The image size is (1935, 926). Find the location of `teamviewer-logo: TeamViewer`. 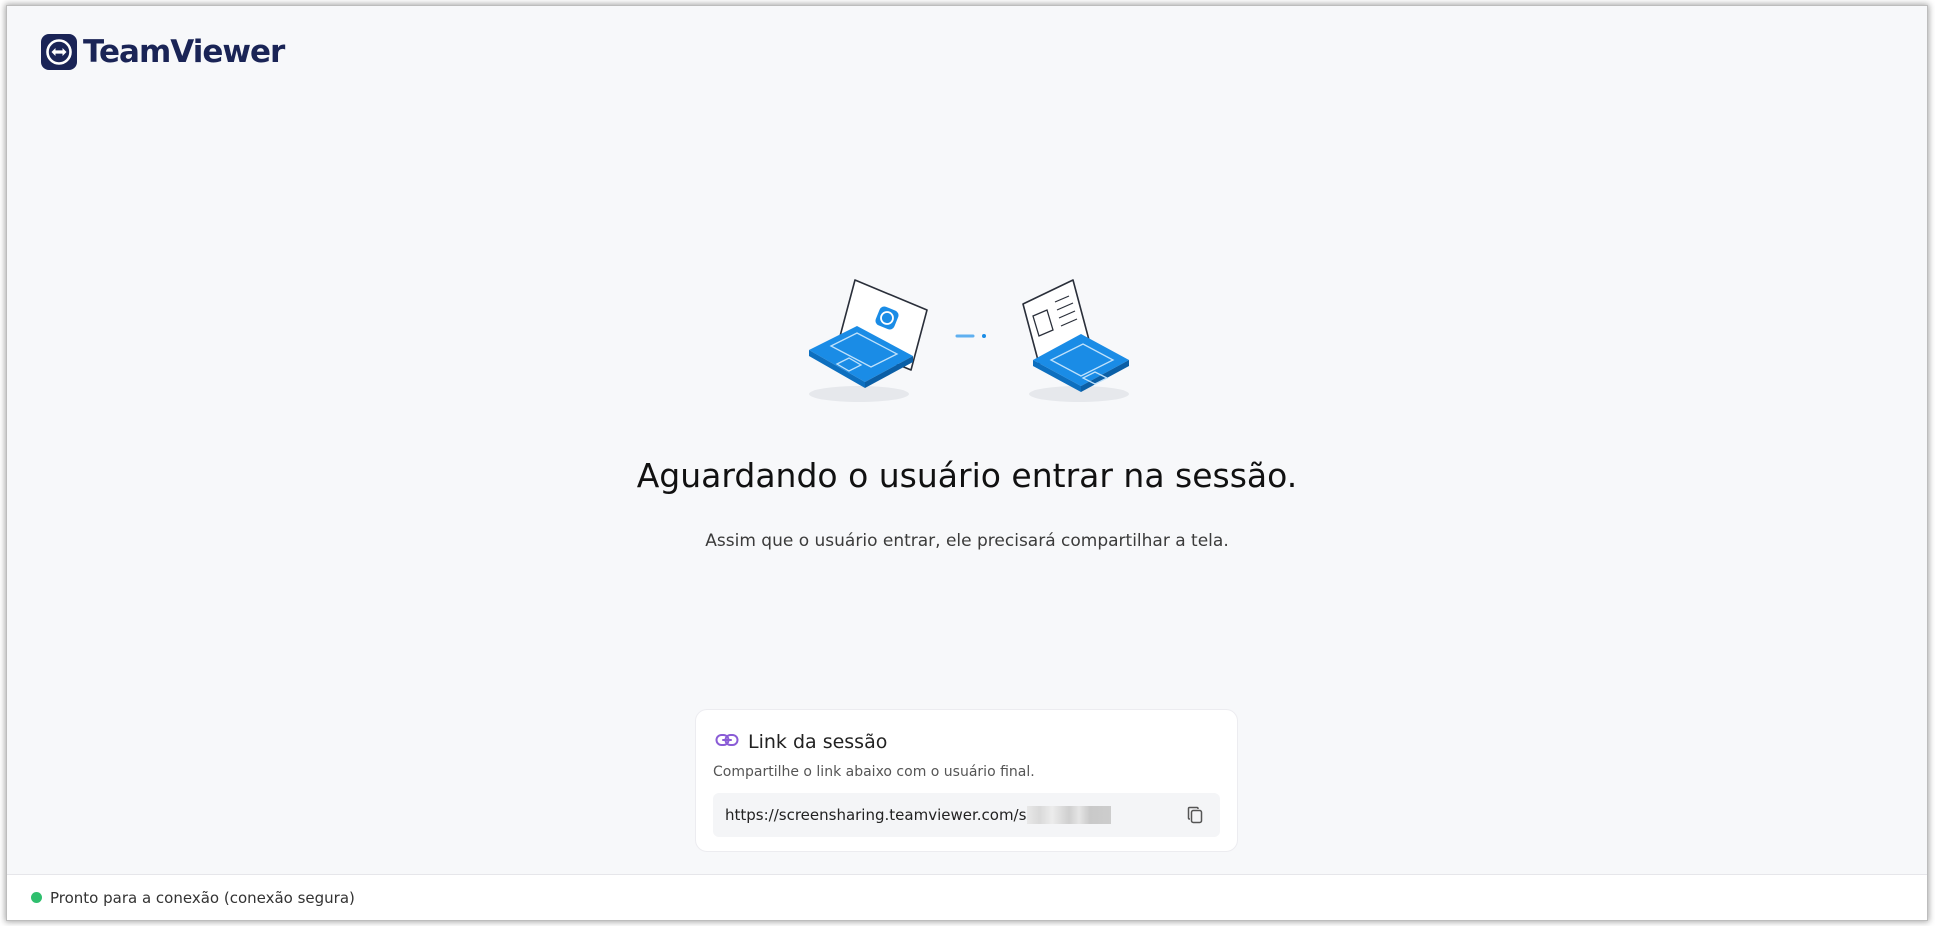

teamviewer-logo: TeamViewer is located at coordinates (163, 52).